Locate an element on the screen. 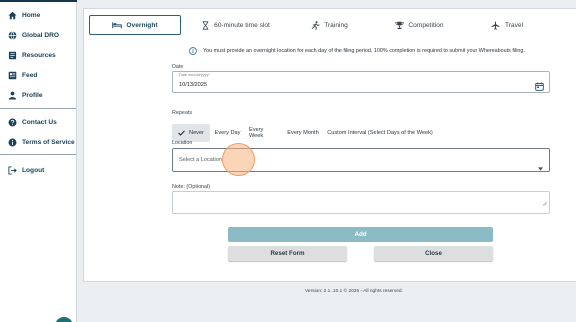 The width and height of the screenshot is (576, 322). document-icon is located at coordinates (12, 55).